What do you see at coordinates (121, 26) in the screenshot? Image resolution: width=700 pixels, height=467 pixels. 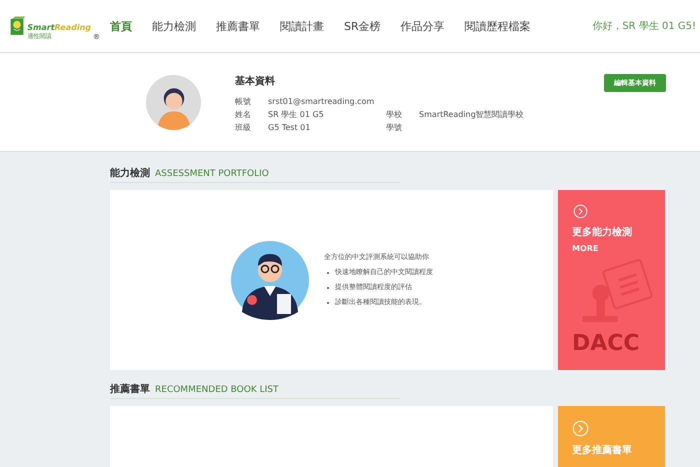 I see `nav-link: 首頁` at bounding box center [121, 26].